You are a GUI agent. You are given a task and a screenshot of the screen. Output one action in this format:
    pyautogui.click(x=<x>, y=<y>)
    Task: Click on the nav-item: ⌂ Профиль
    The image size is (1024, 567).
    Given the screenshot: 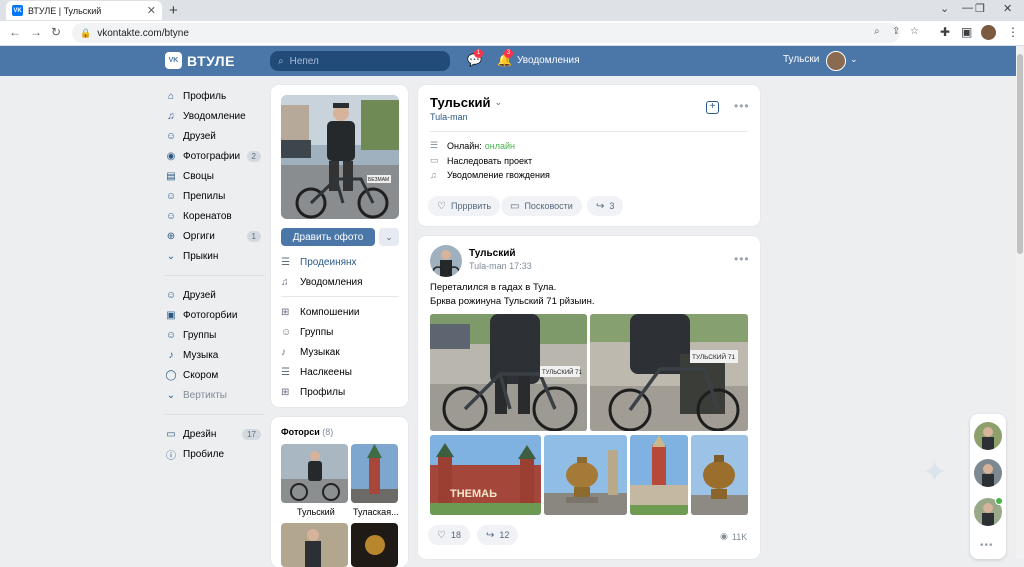 What is the action you would take?
    pyautogui.click(x=215, y=96)
    